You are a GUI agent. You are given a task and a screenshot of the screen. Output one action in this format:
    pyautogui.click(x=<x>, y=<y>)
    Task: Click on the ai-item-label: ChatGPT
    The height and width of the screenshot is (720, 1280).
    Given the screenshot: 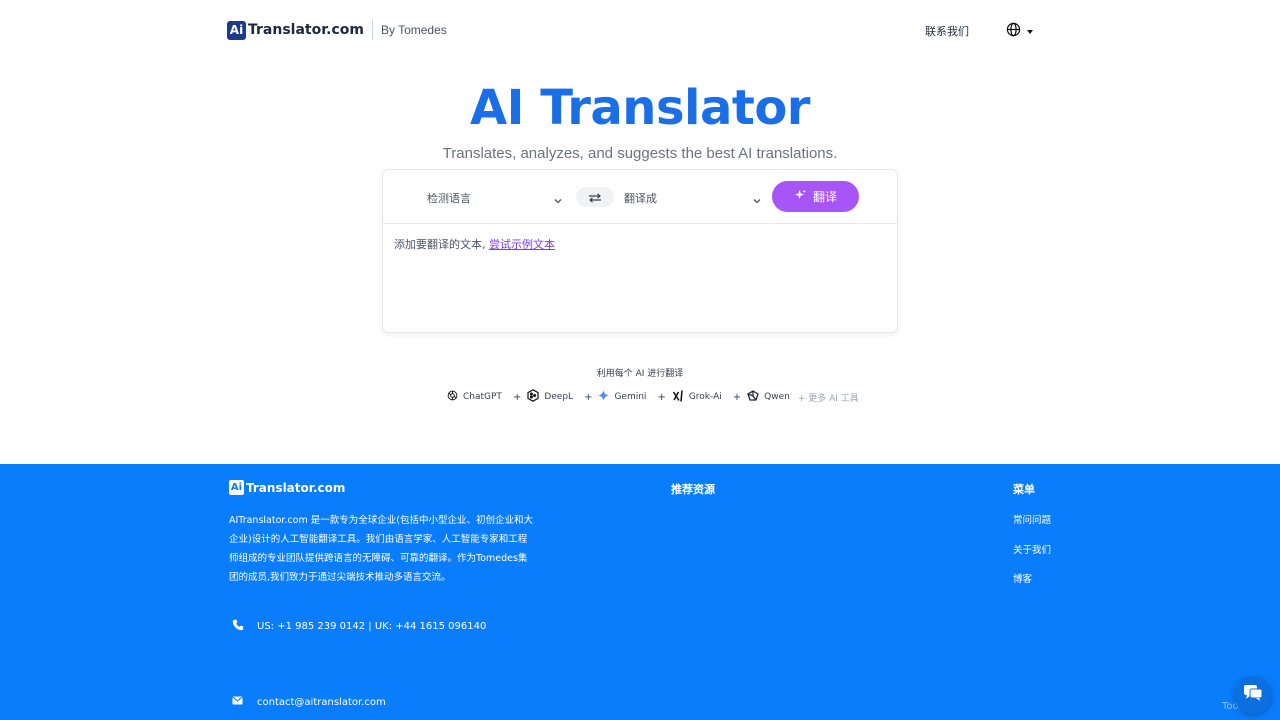 What is the action you would take?
    pyautogui.click(x=482, y=397)
    